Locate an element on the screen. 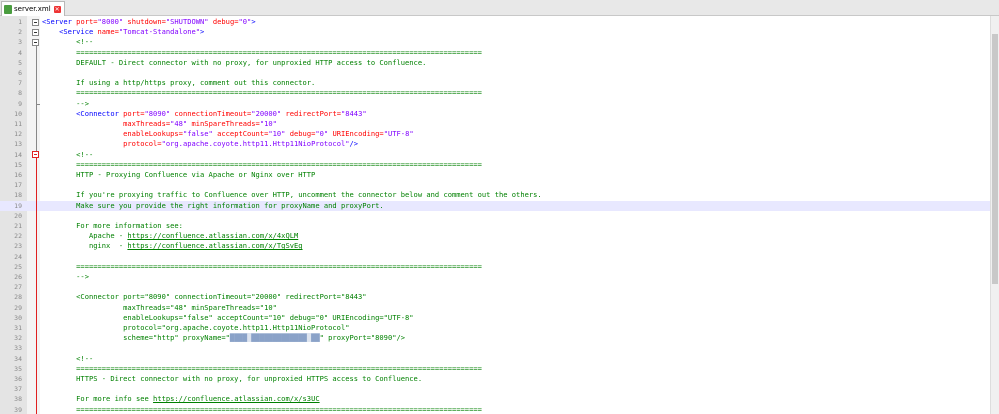  code-line: 2 <Service name="Tomcat-Standalone"> is located at coordinates (495, 32).